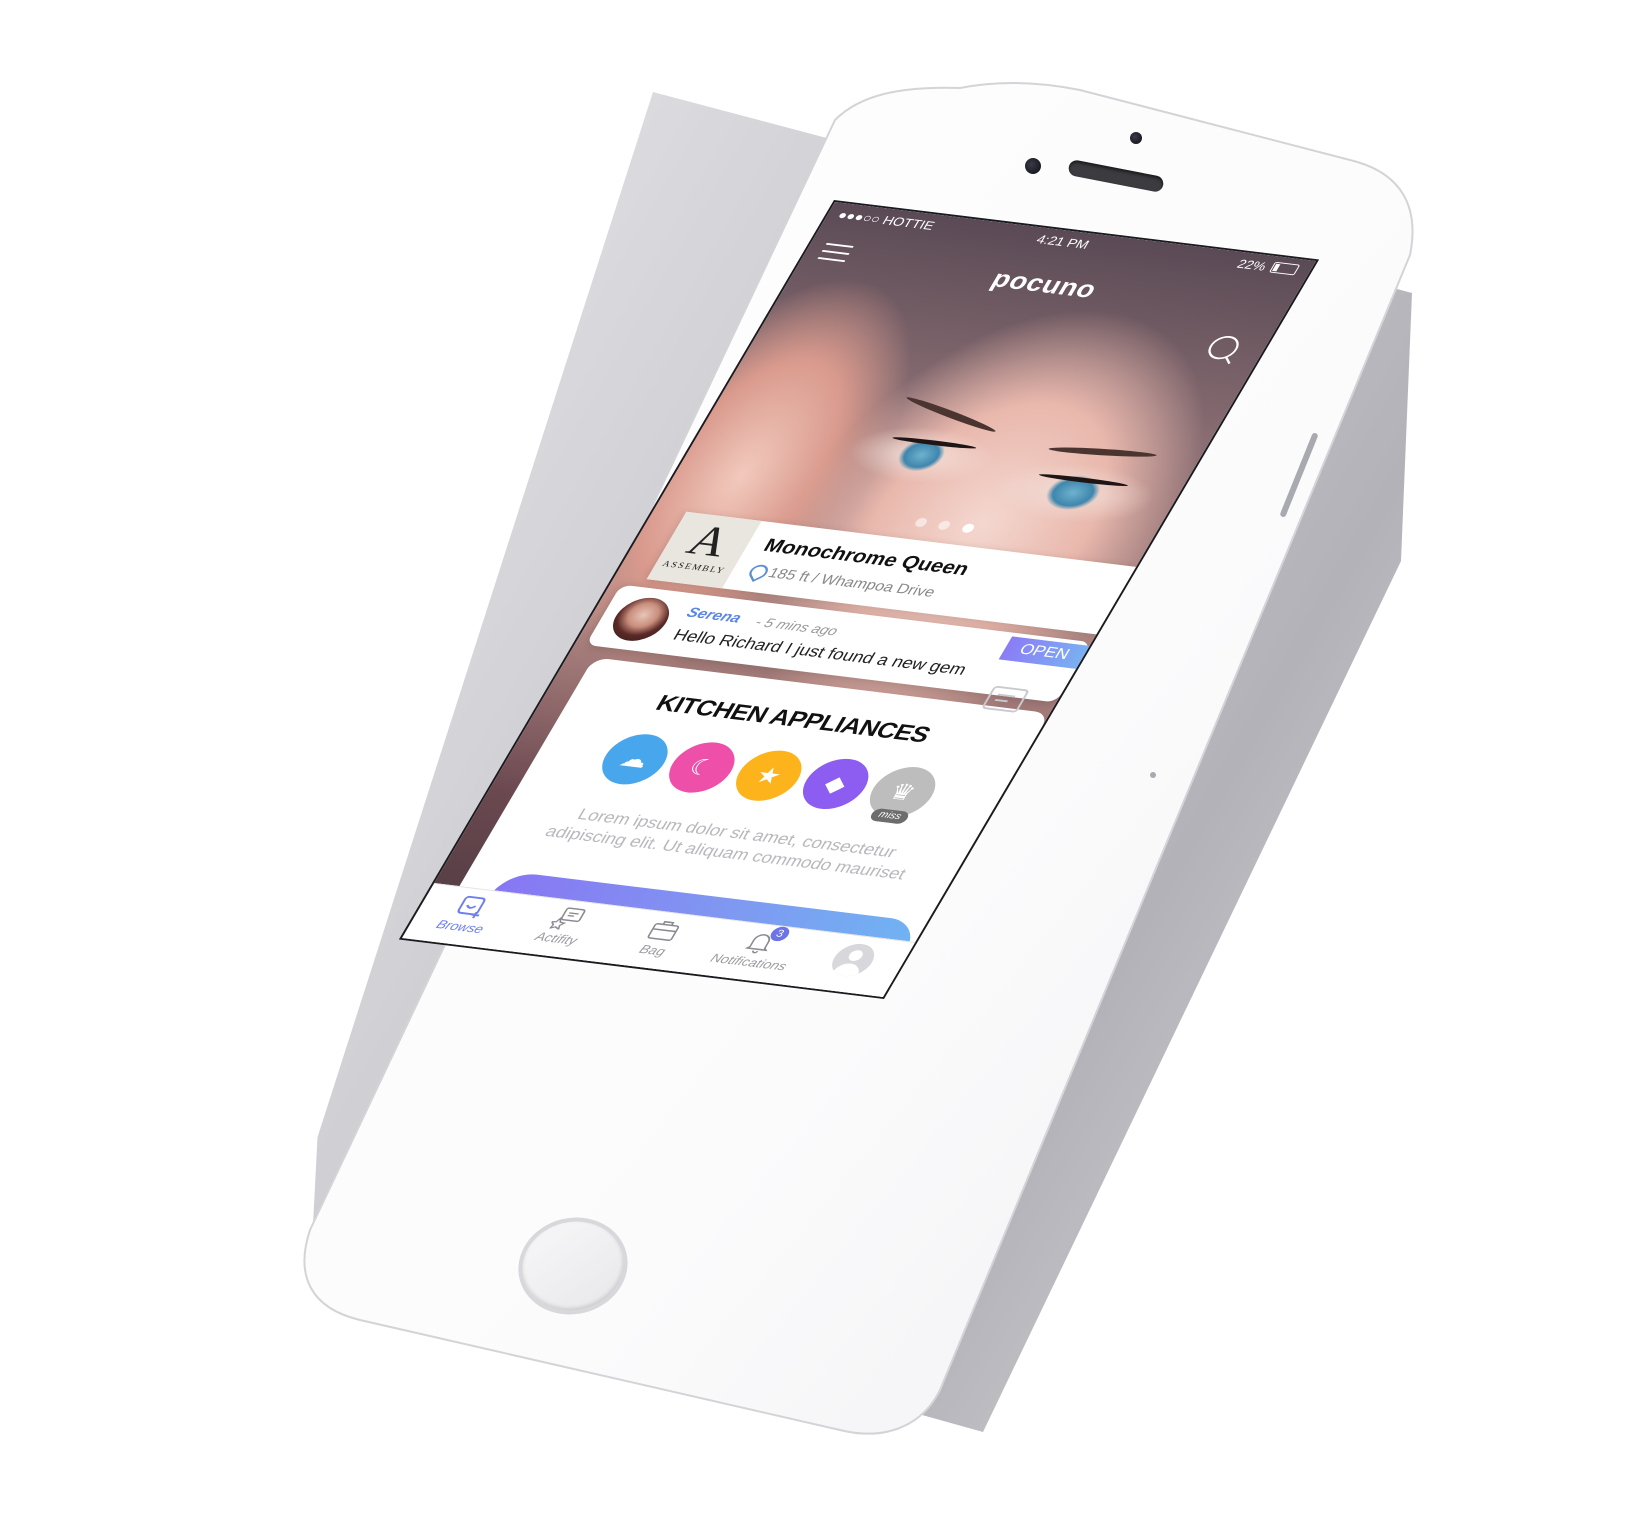 The height and width of the screenshot is (1534, 1650). I want to click on activity-icon, so click(568, 918).